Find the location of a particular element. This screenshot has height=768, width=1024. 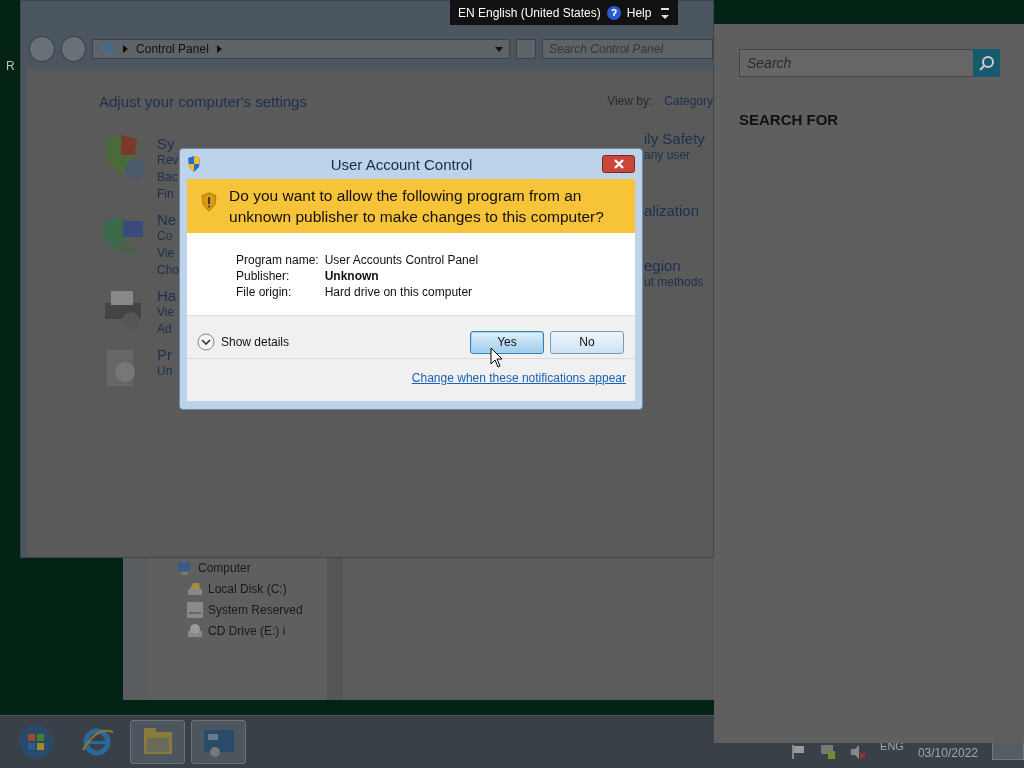

close-button is located at coordinates (618, 164).